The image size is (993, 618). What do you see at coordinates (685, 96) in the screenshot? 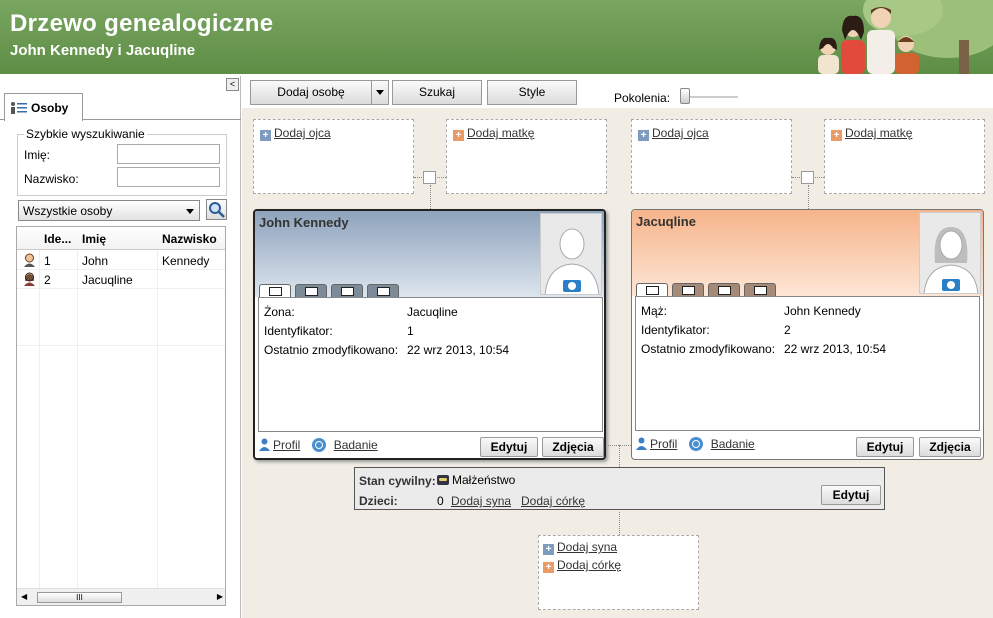
I see `slider-knob` at bounding box center [685, 96].